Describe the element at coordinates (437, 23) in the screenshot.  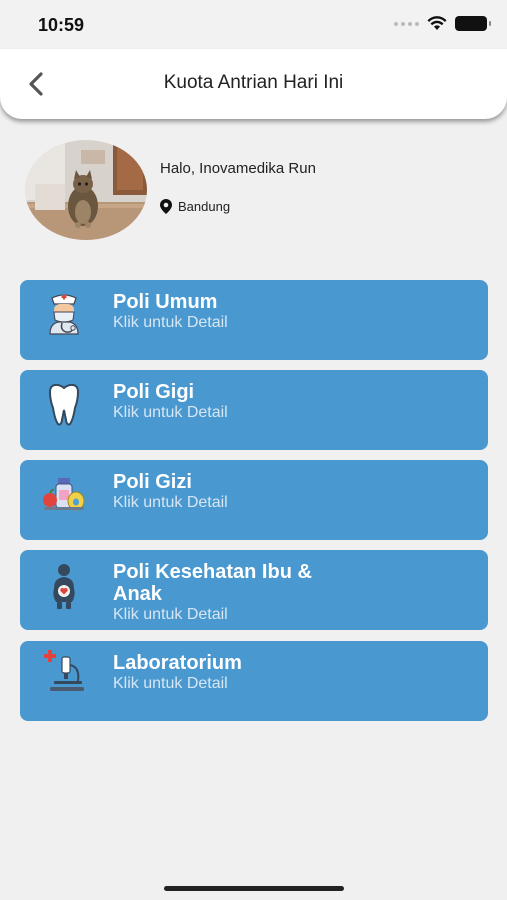
I see `wifi-icon` at that location.